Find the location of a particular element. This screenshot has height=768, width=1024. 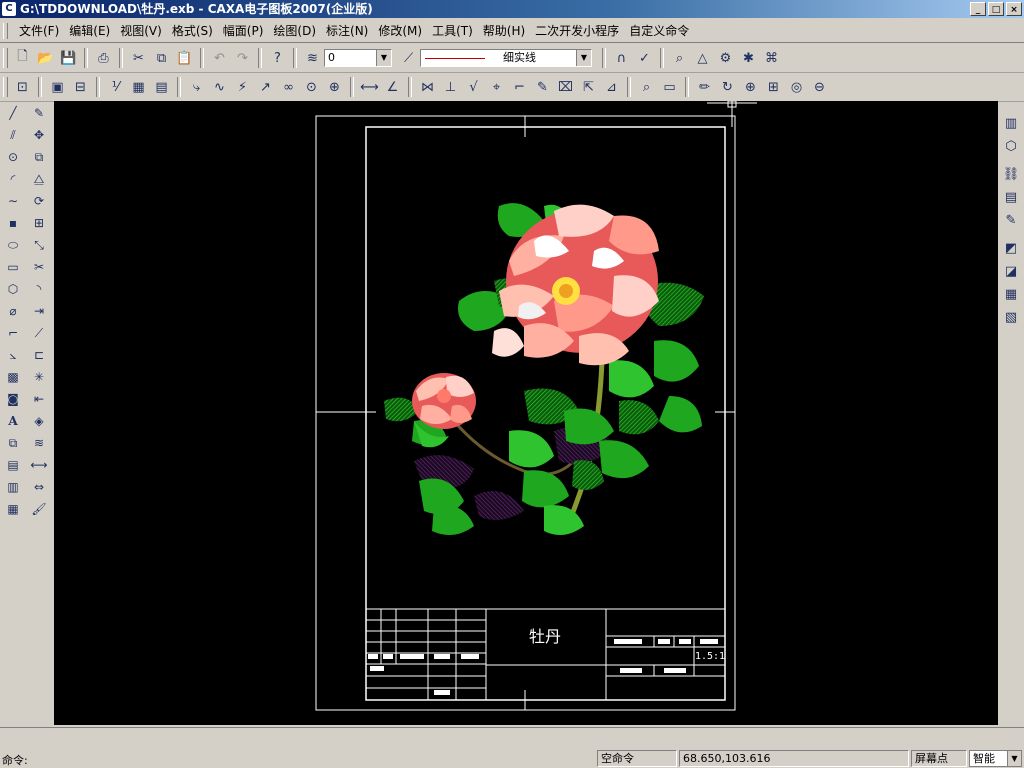

wave-line-icon: ∿ is located at coordinates (219, 87).